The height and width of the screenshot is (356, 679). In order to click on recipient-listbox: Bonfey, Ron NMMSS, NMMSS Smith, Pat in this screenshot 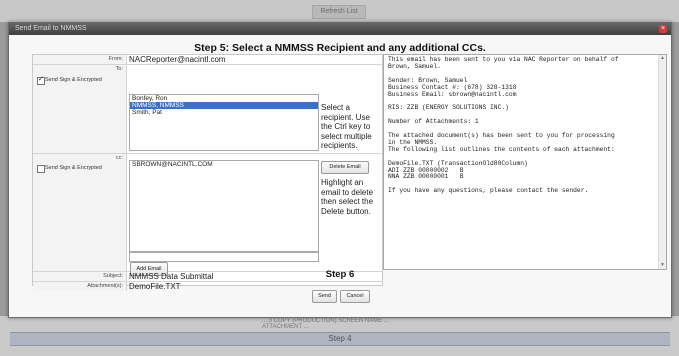, I will do `click(224, 122)`.